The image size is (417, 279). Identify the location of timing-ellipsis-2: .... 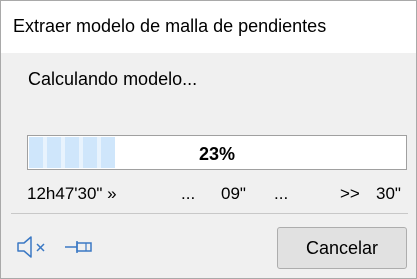
(281, 193).